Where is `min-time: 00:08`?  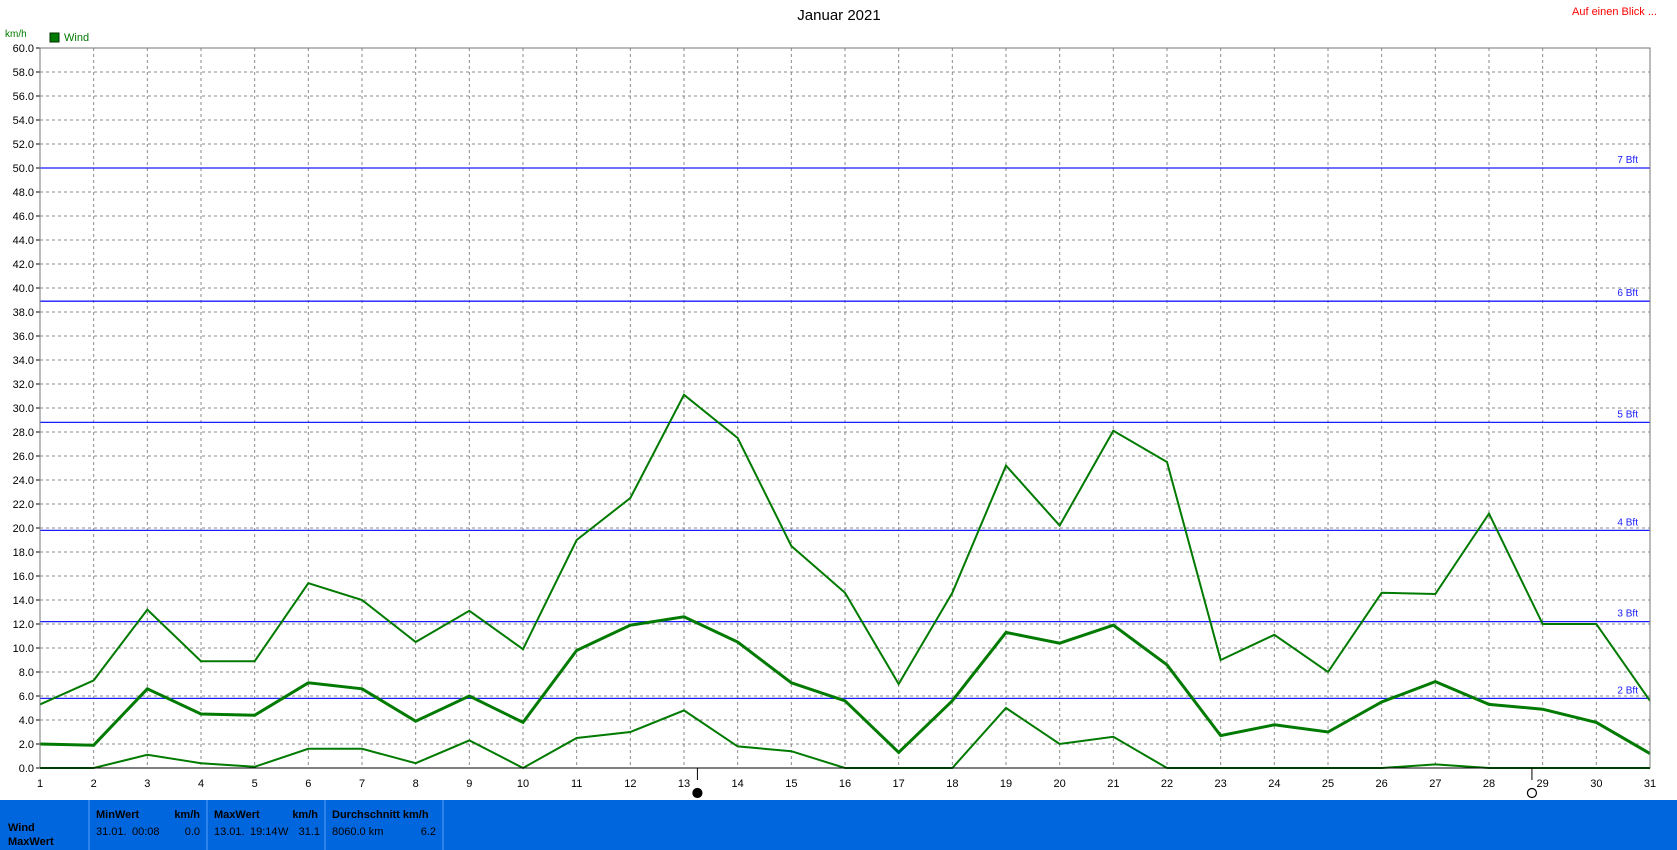 min-time: 00:08 is located at coordinates (146, 832).